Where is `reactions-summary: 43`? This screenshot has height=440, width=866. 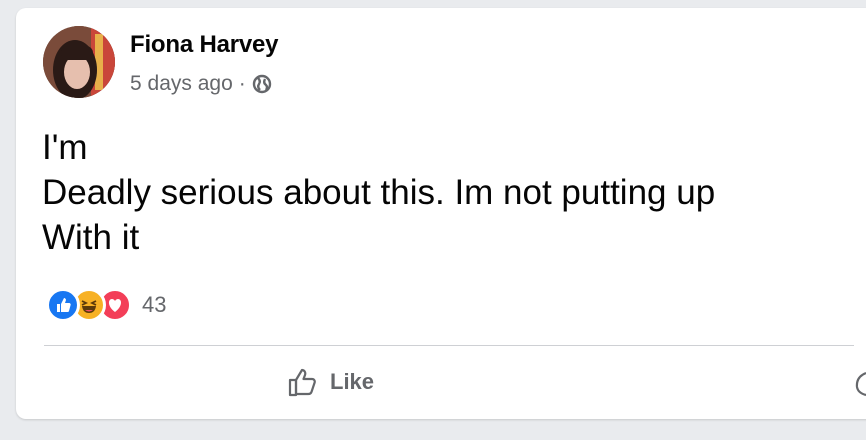
reactions-summary: 43 is located at coordinates (106, 305).